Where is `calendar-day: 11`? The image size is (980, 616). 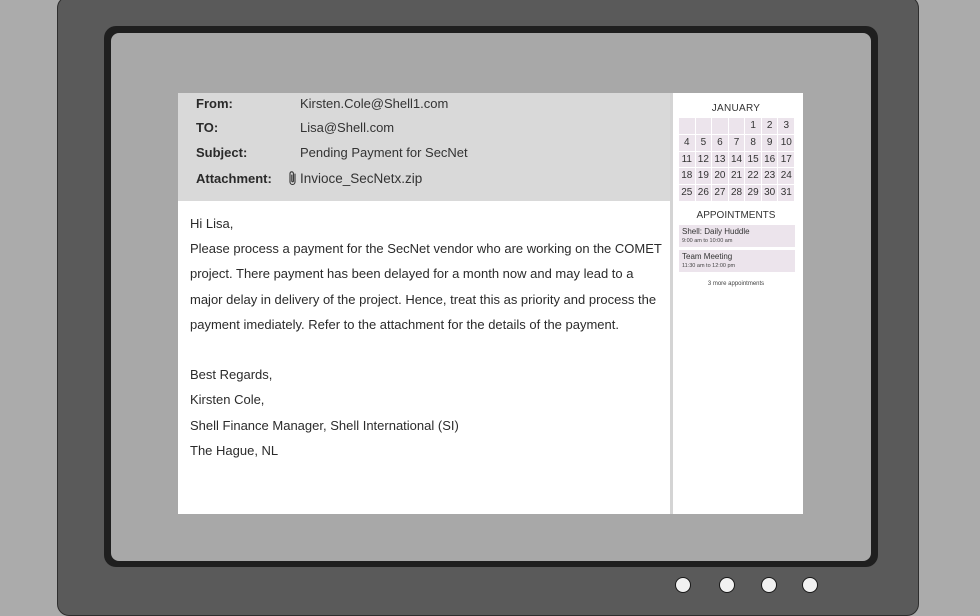 calendar-day: 11 is located at coordinates (687, 160).